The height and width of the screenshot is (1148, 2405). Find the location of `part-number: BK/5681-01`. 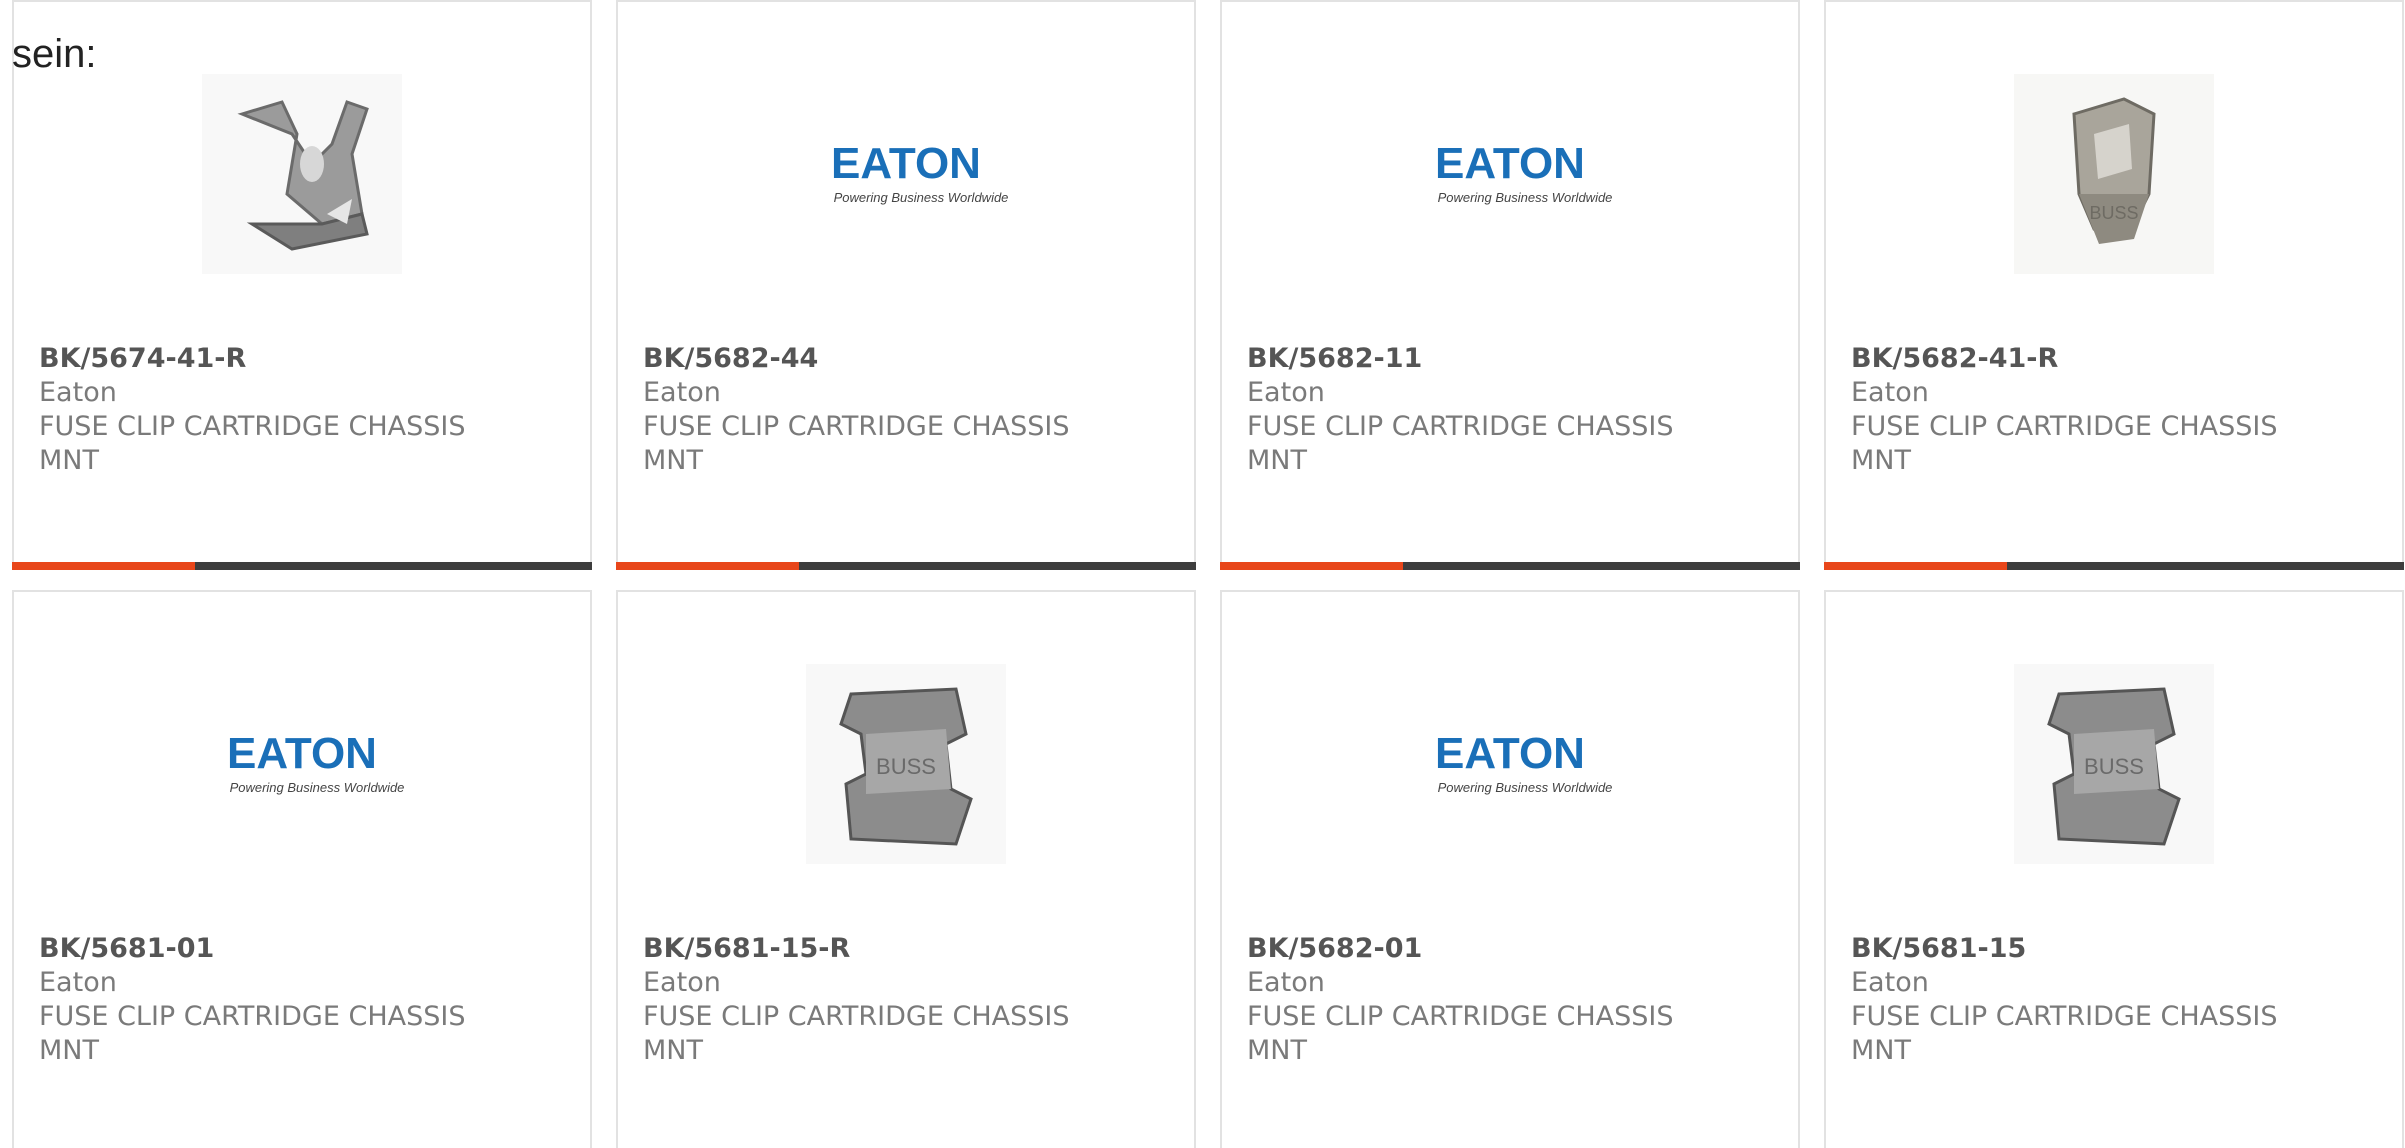

part-number: BK/5681-01 is located at coordinates (254, 949).